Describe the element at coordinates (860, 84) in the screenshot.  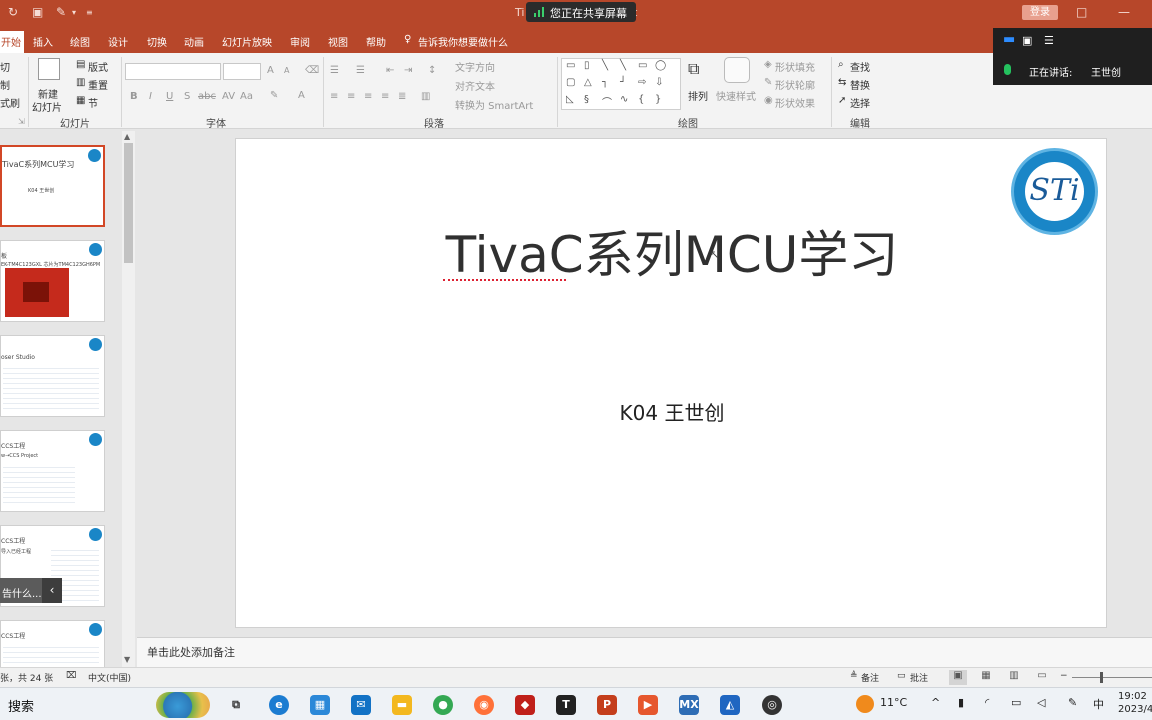
I see `replace-button: 替换` at that location.